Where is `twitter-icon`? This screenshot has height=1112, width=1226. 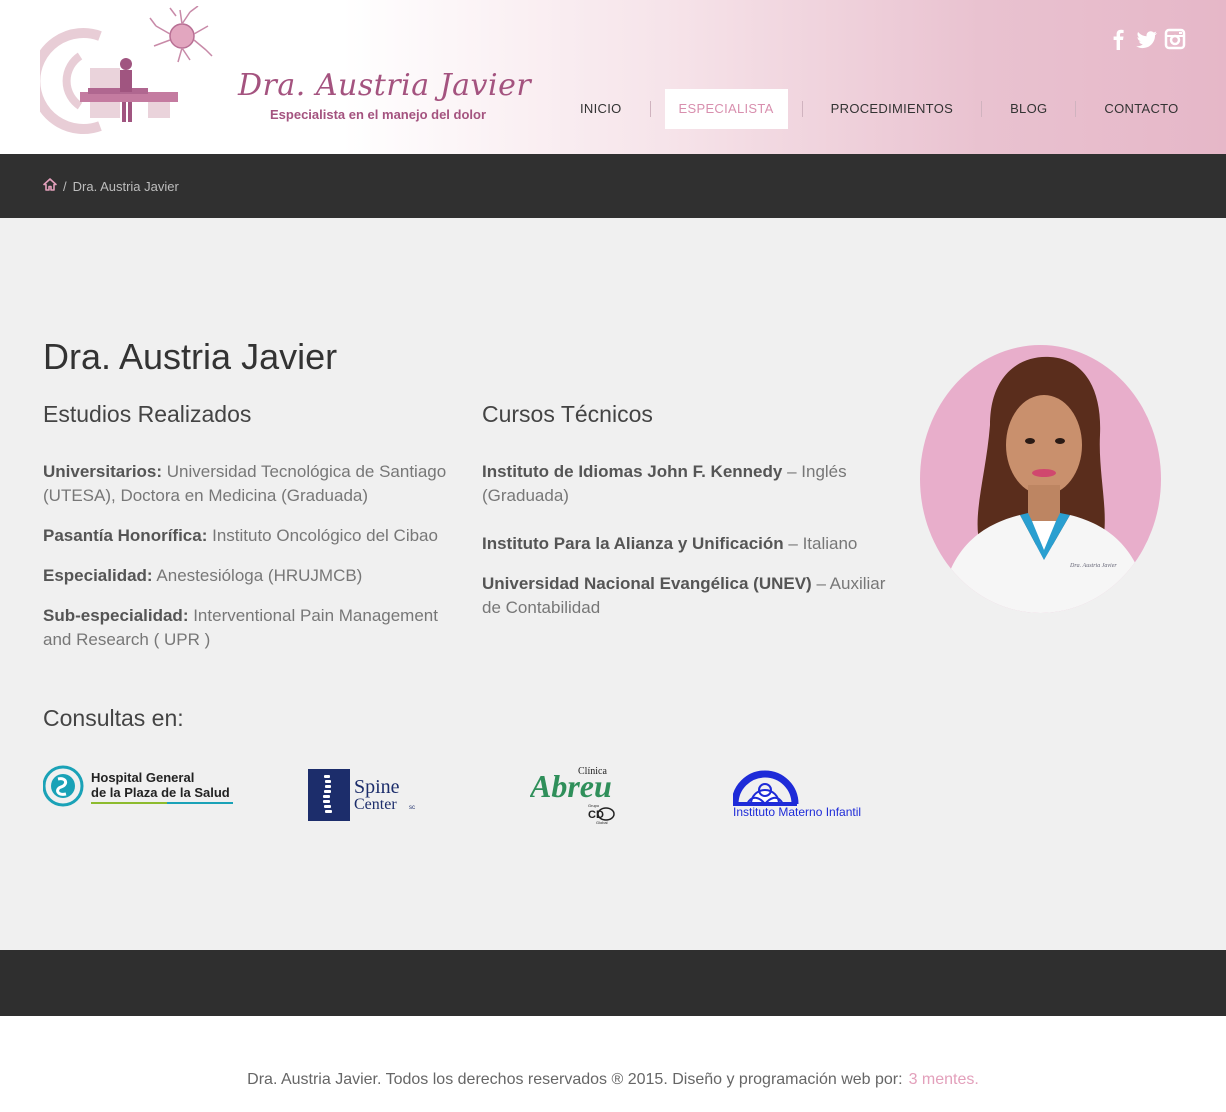 twitter-icon is located at coordinates (1146, 39).